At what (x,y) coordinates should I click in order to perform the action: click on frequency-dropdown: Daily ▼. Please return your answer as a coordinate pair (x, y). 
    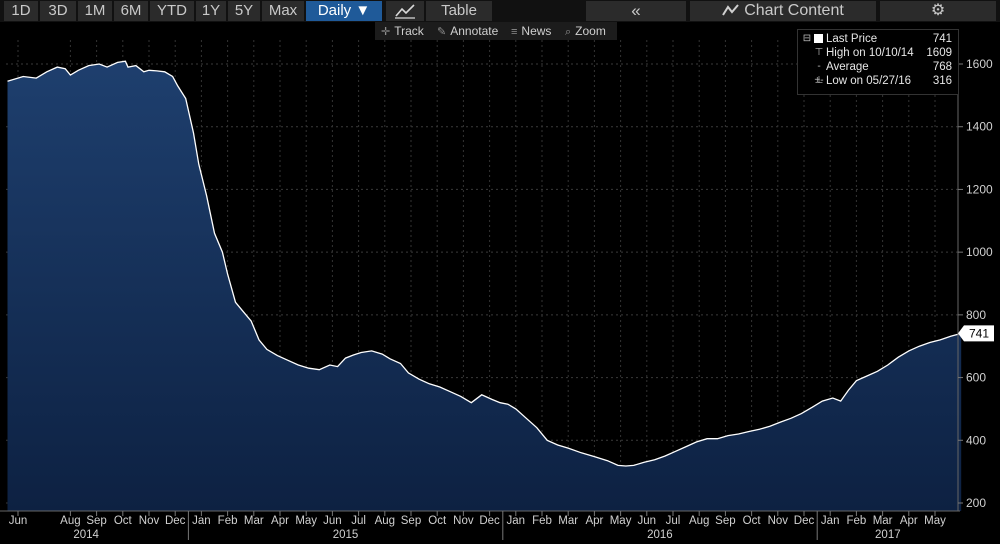
    Looking at the image, I should click on (344, 11).